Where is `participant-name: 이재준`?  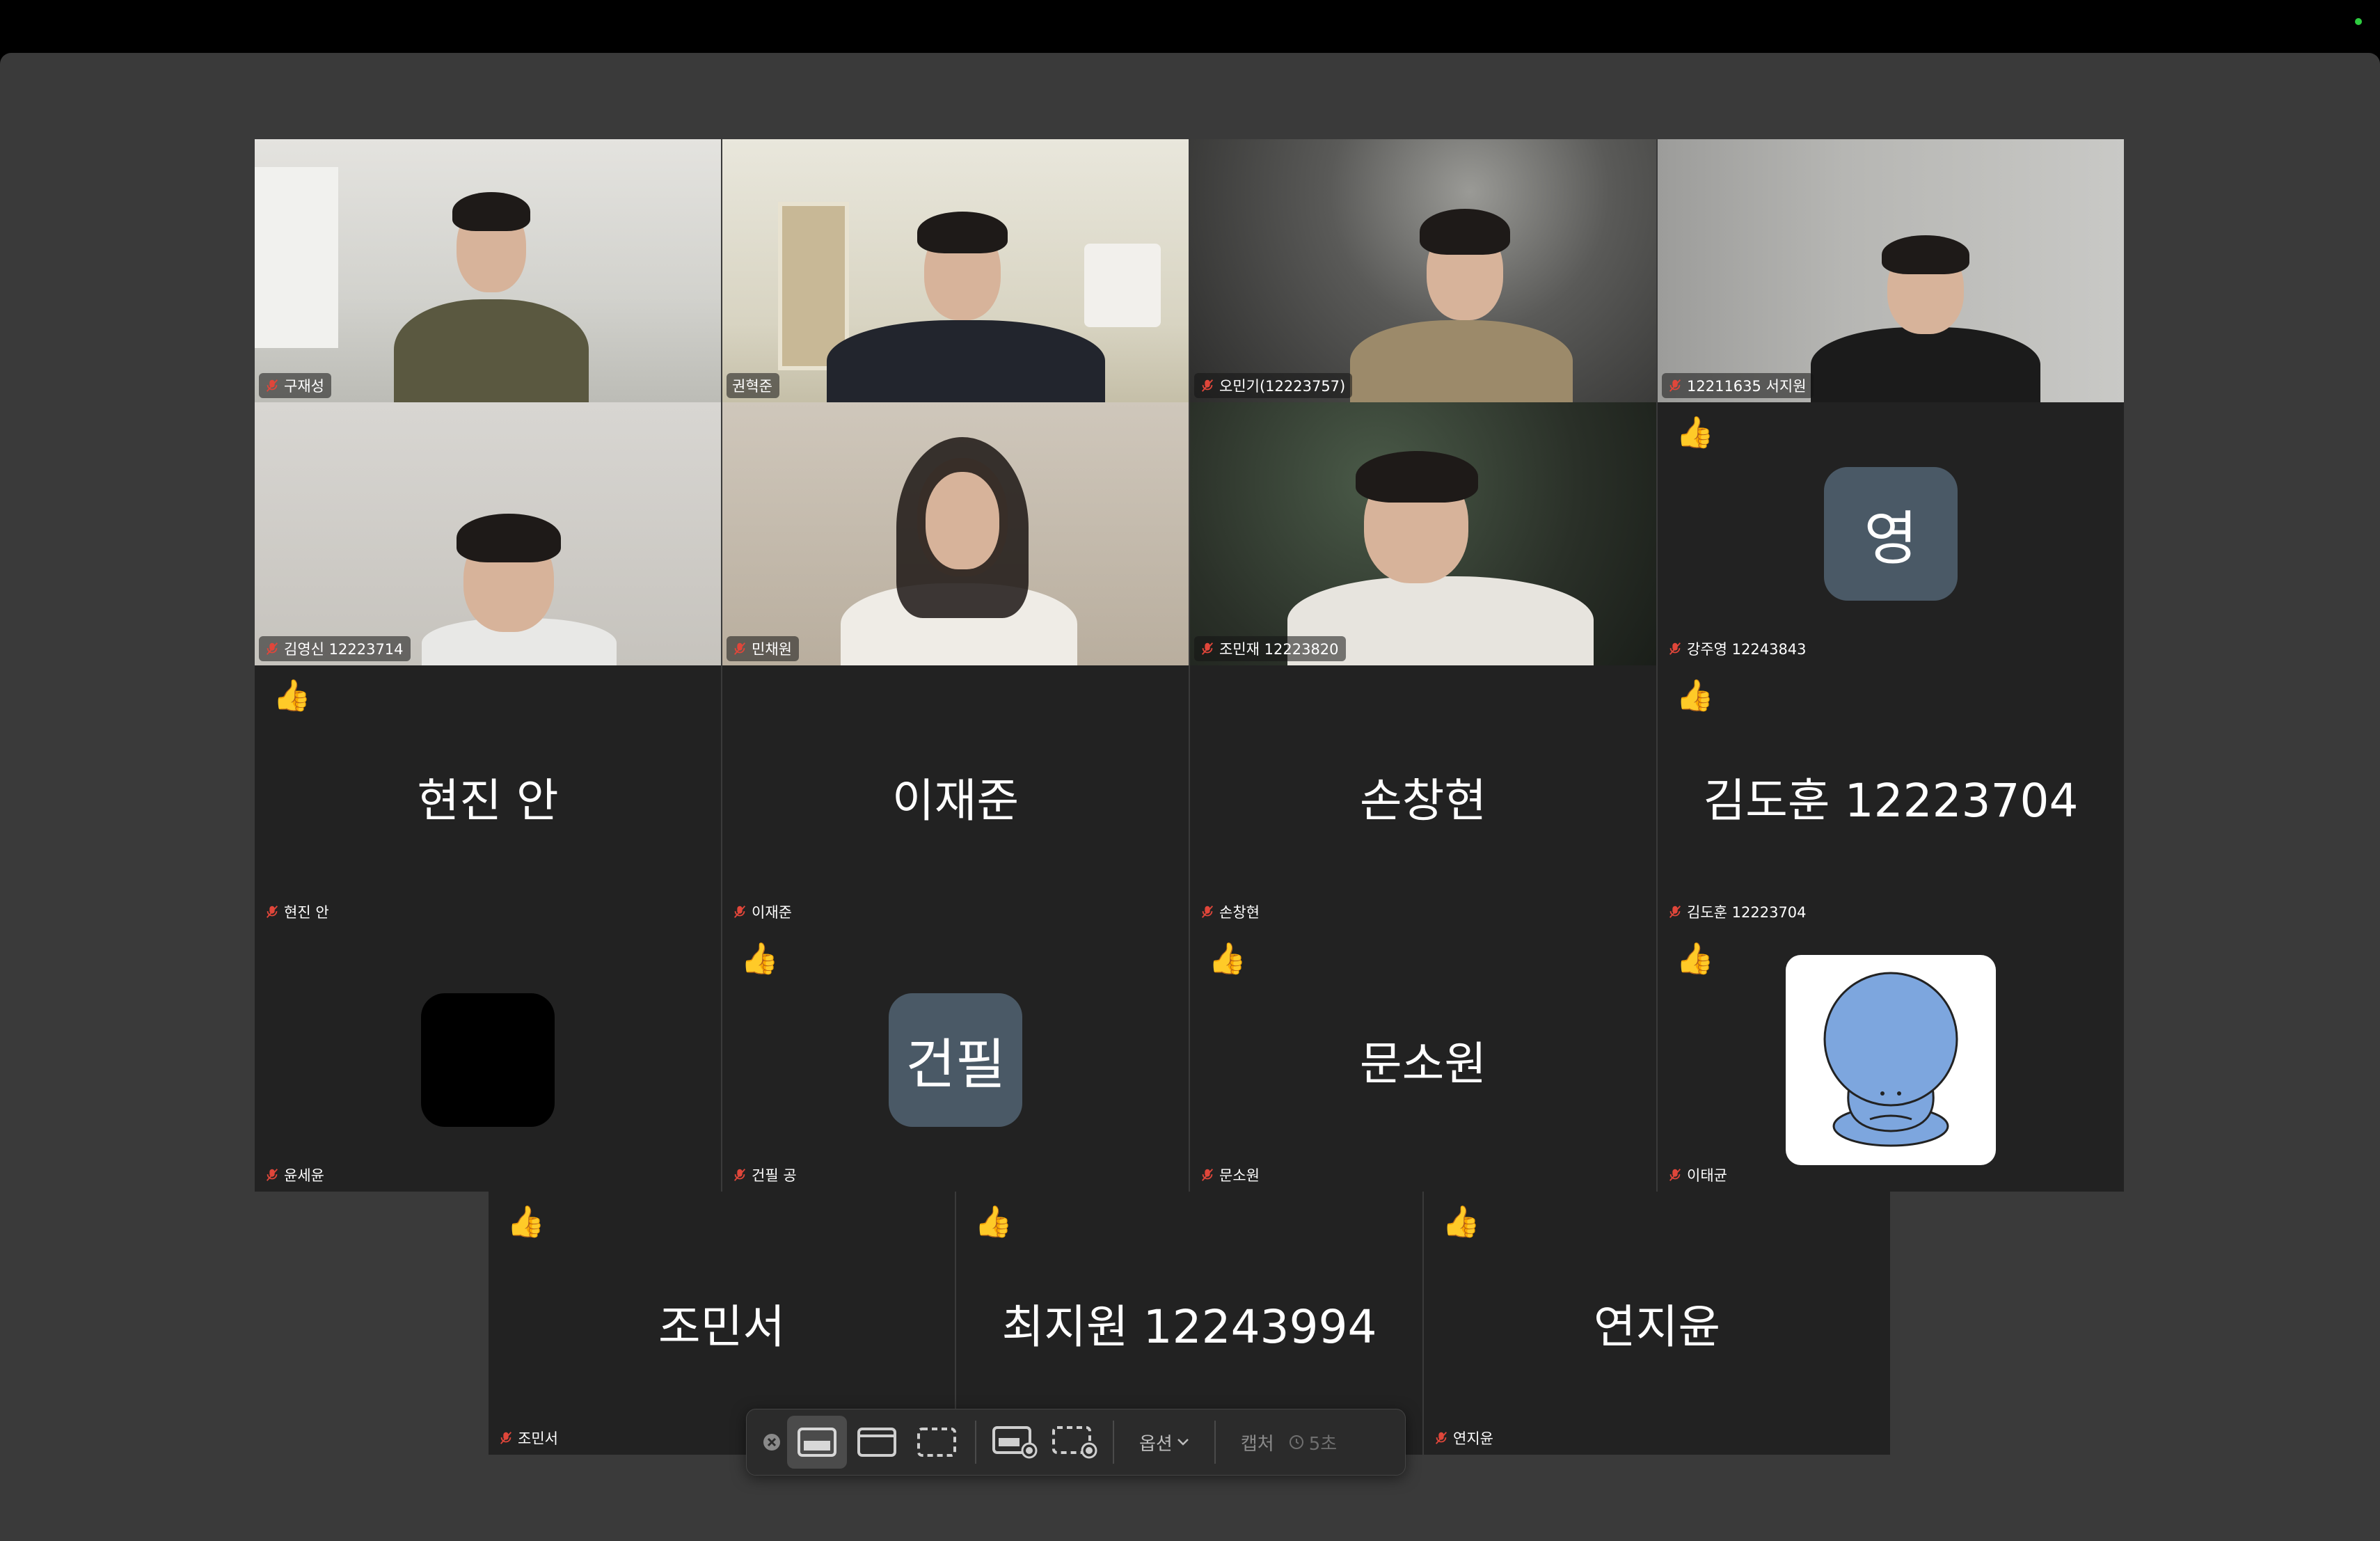 participant-name: 이재준 is located at coordinates (772, 912).